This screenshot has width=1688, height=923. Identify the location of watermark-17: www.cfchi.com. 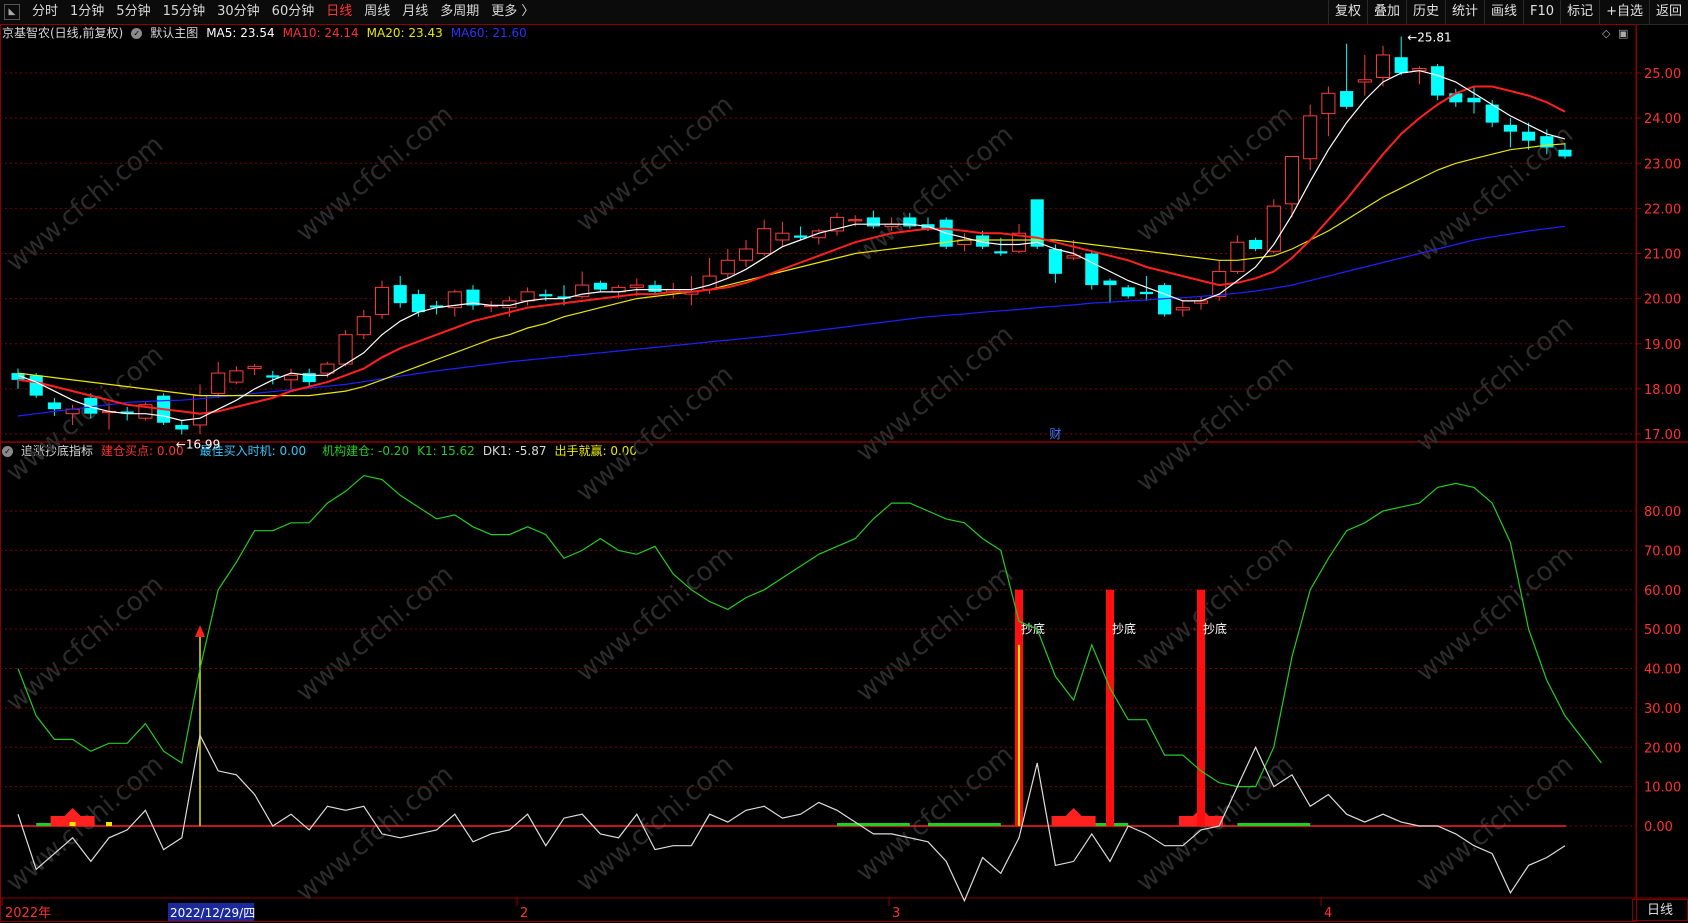
(85, 824).